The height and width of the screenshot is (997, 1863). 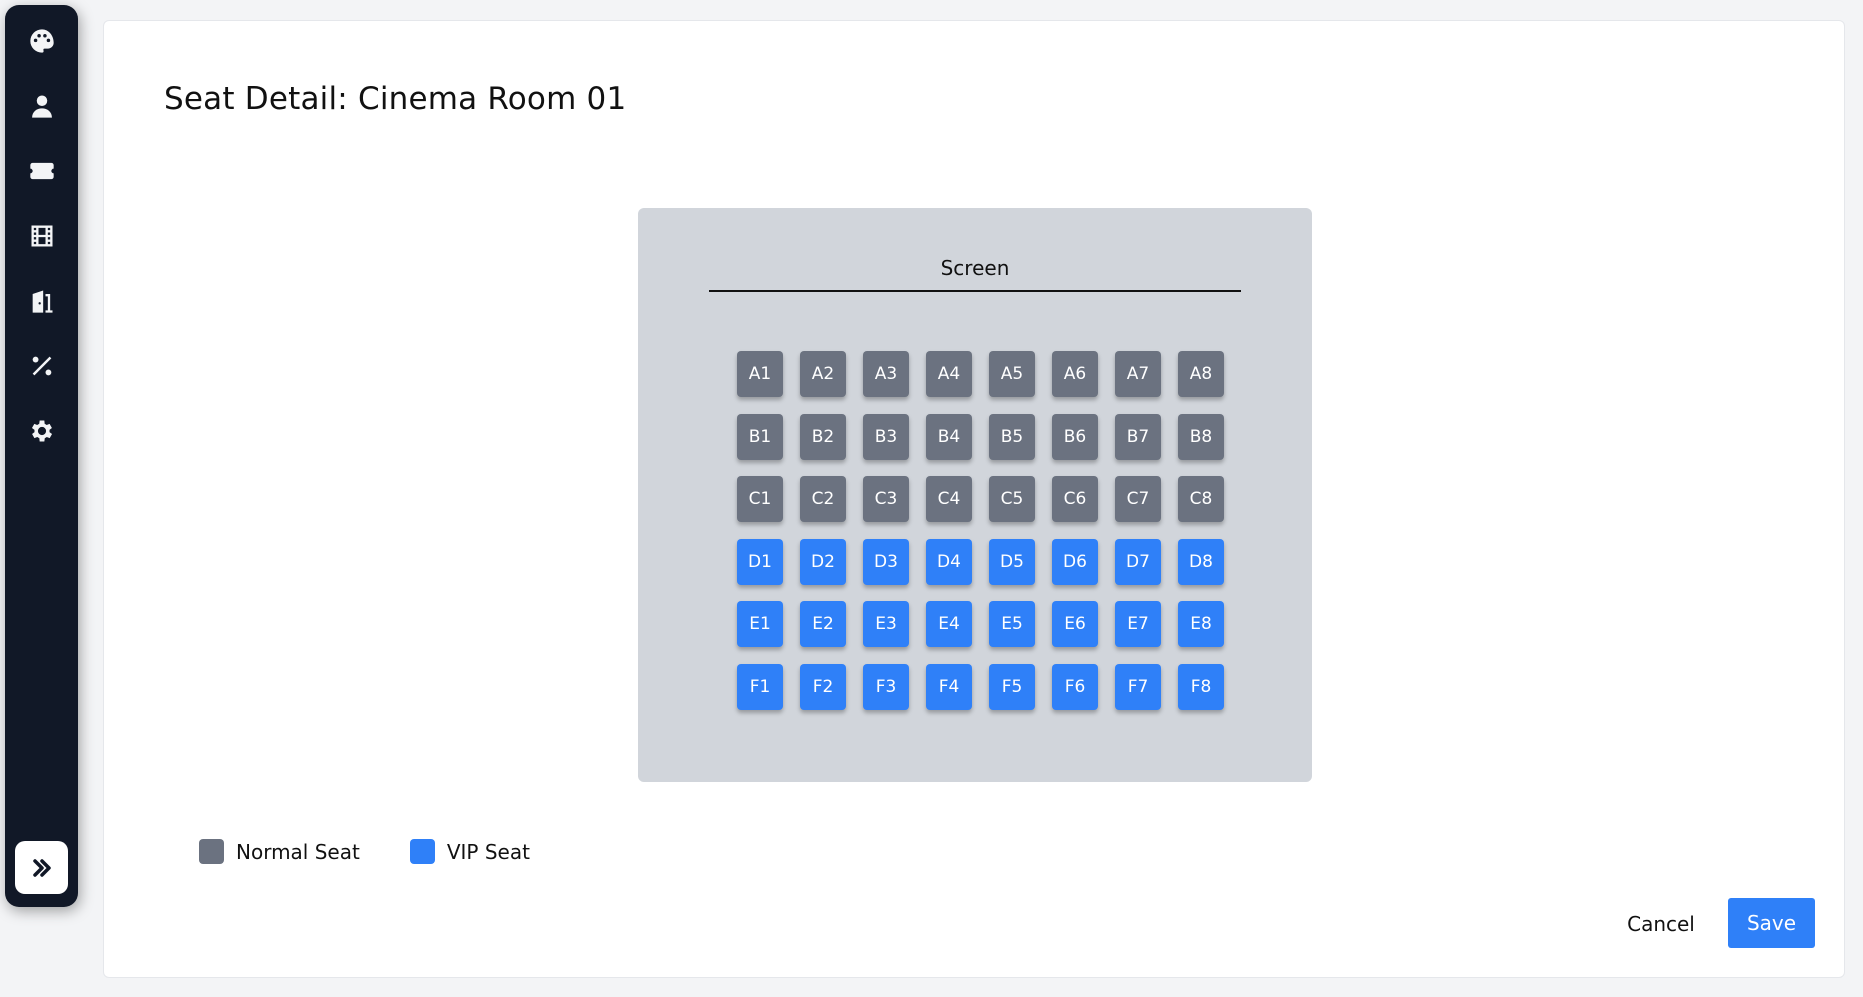 I want to click on sidebar-item-tickets, so click(x=41, y=171).